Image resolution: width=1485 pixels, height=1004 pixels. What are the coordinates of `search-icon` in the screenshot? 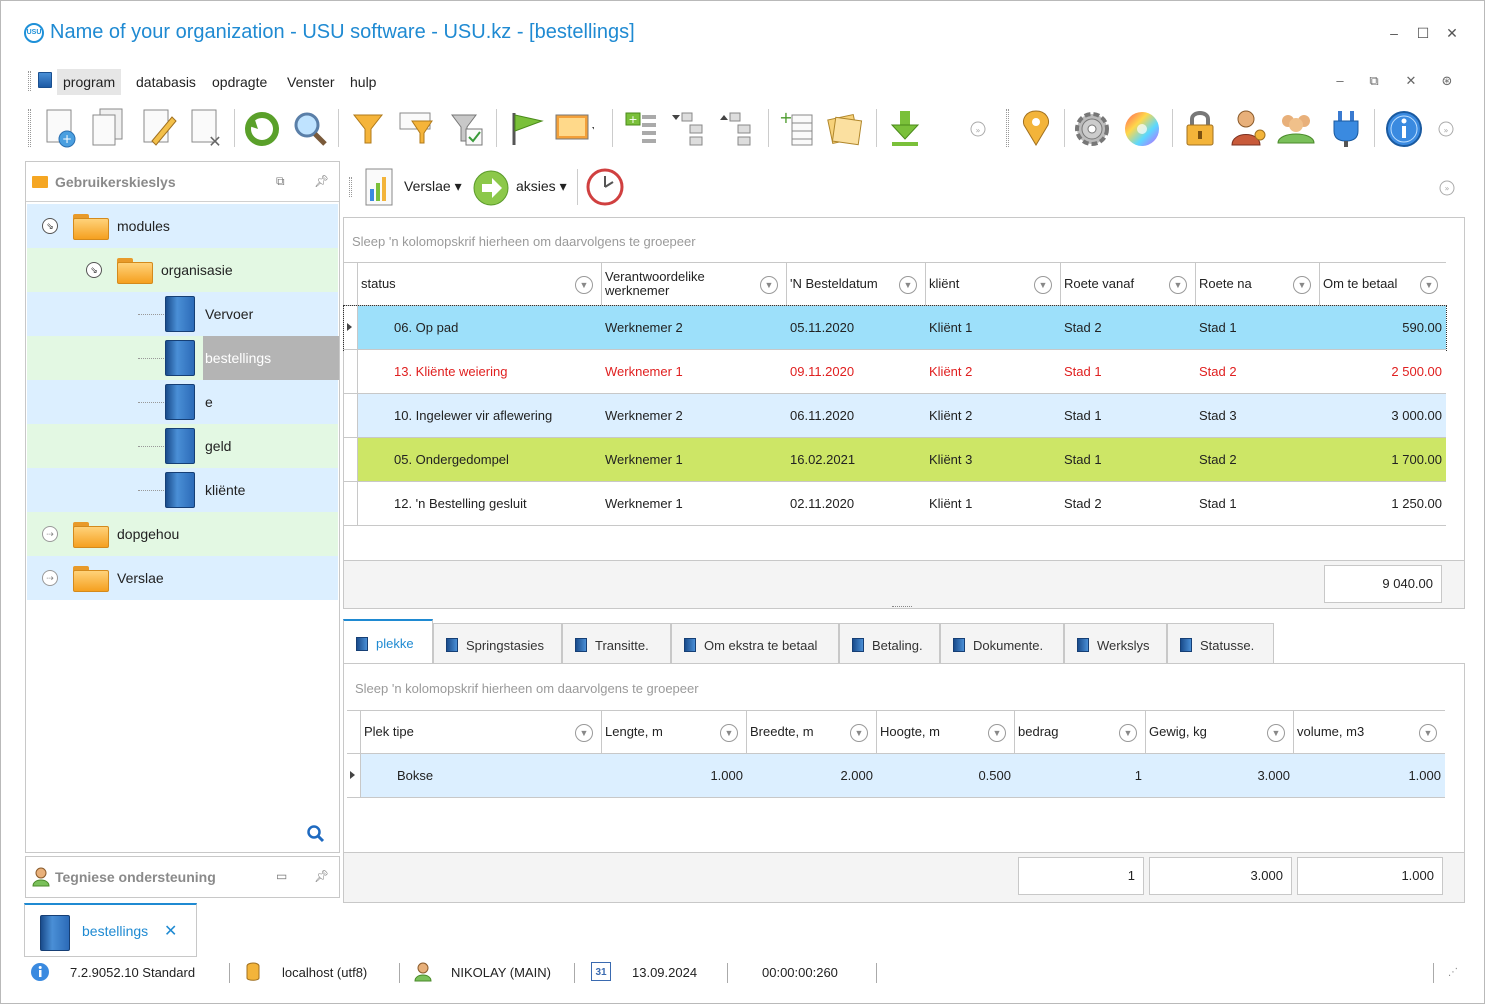 It's located at (310, 128).